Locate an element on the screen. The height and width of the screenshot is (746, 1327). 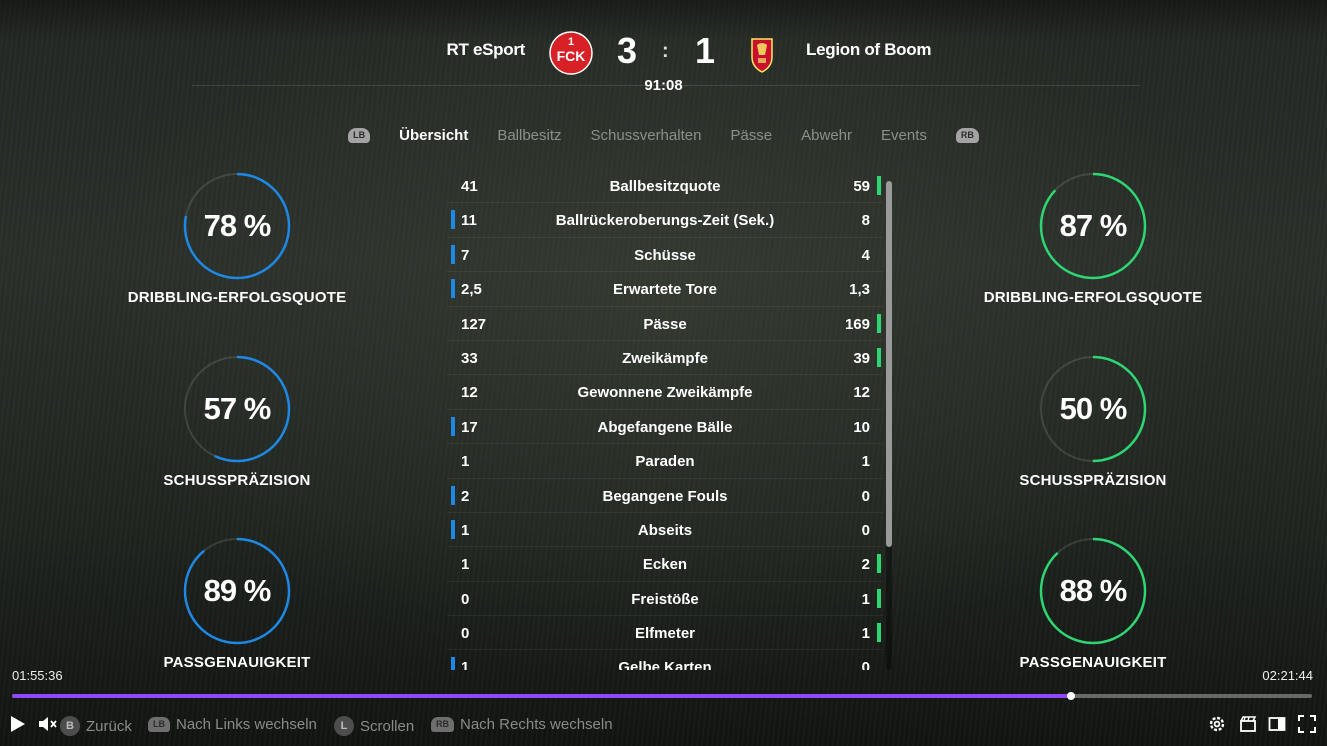
tab-ballbesitz: Ballbesitz is located at coordinates (529, 135).